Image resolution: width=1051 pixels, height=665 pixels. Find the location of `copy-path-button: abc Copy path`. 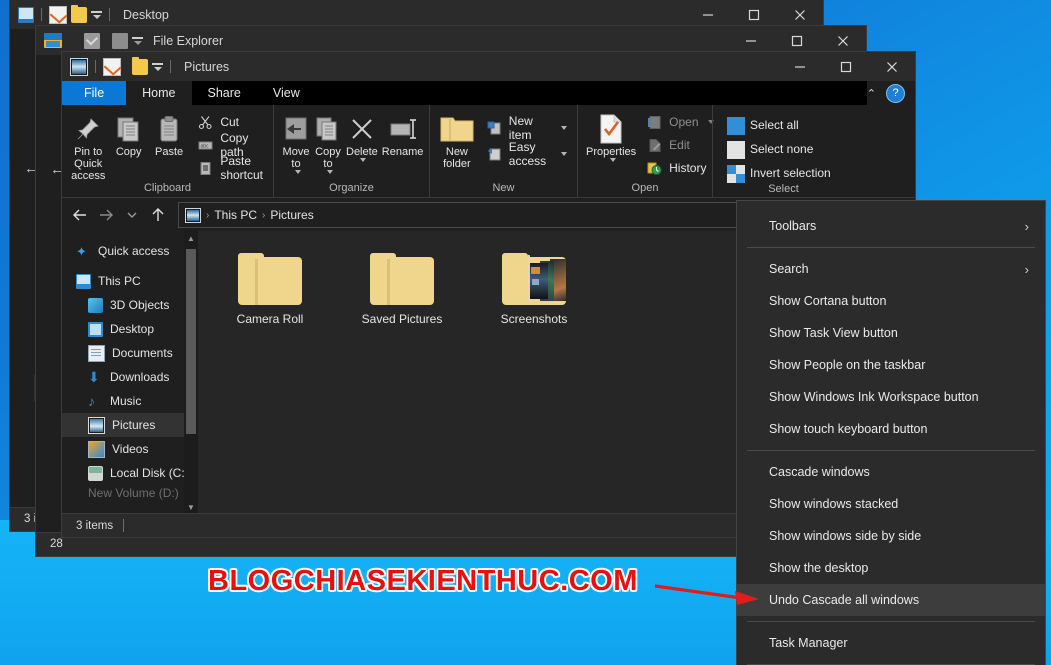

copy-path-button: abc Copy path is located at coordinates (230, 145).